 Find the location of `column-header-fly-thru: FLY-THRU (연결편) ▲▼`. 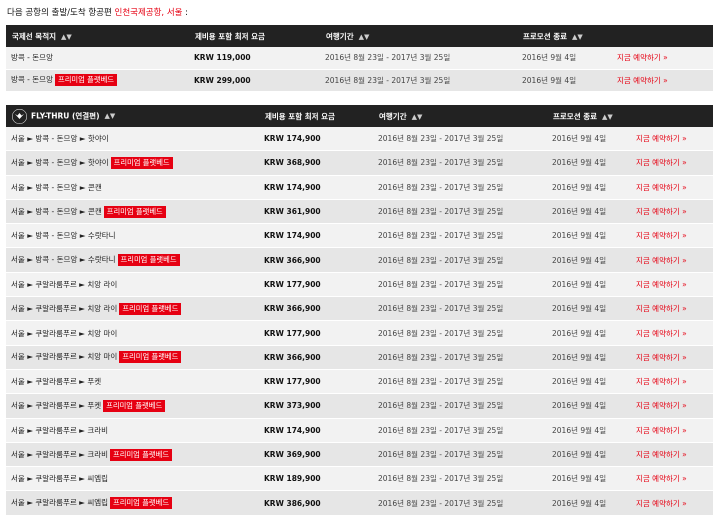

column-header-fly-thru: FLY-THRU (연결편) ▲▼ is located at coordinates (132, 116).